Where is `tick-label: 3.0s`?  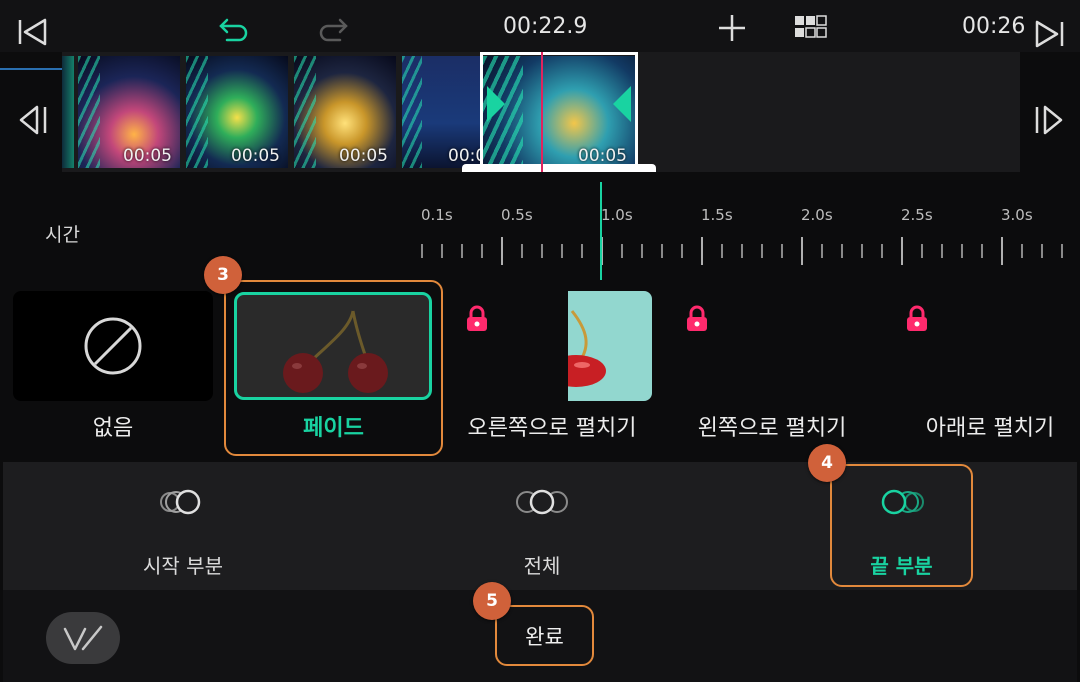 tick-label: 3.0s is located at coordinates (1017, 215).